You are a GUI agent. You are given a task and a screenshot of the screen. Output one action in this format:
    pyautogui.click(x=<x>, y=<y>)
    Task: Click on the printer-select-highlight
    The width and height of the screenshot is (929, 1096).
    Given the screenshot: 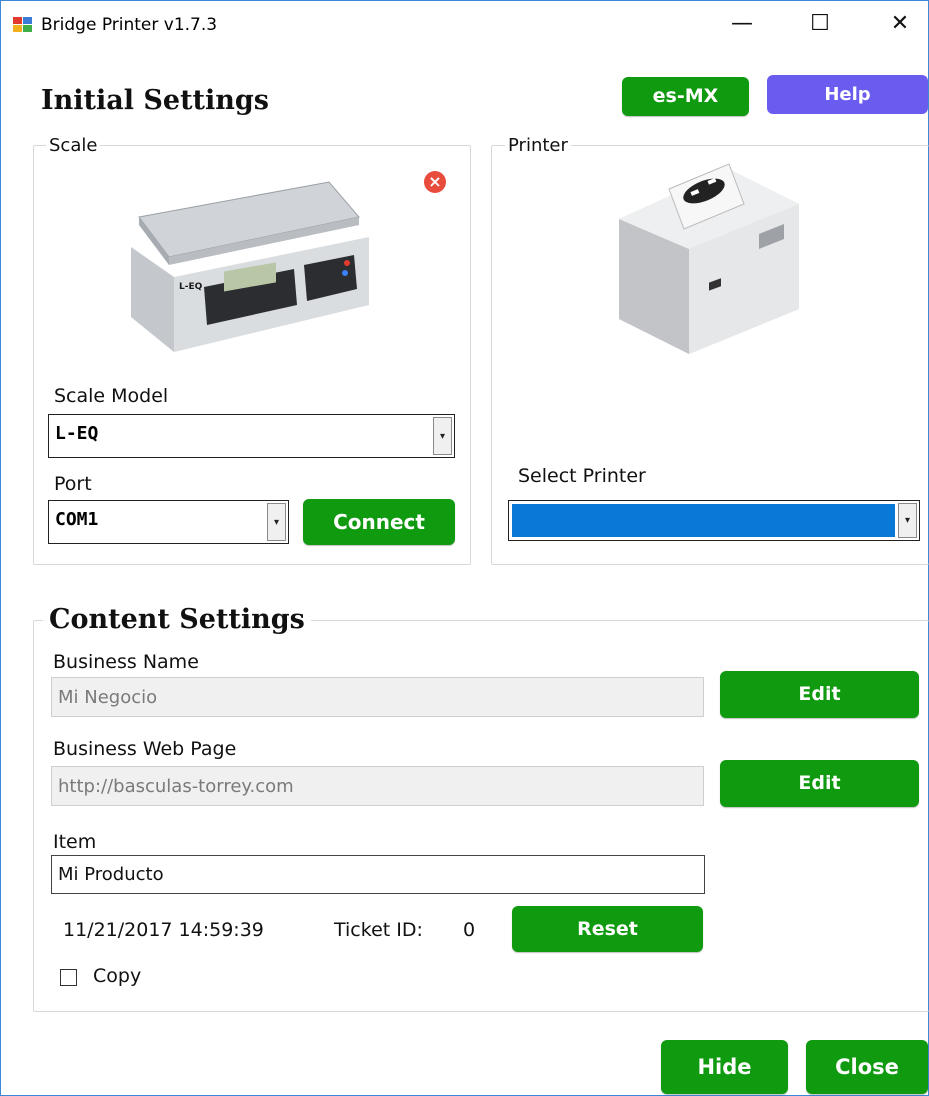 What is the action you would take?
    pyautogui.click(x=703, y=520)
    